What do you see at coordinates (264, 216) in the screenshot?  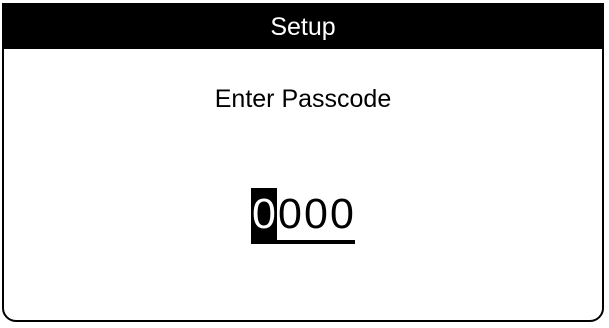 I see `passcode-digit-1: 0` at bounding box center [264, 216].